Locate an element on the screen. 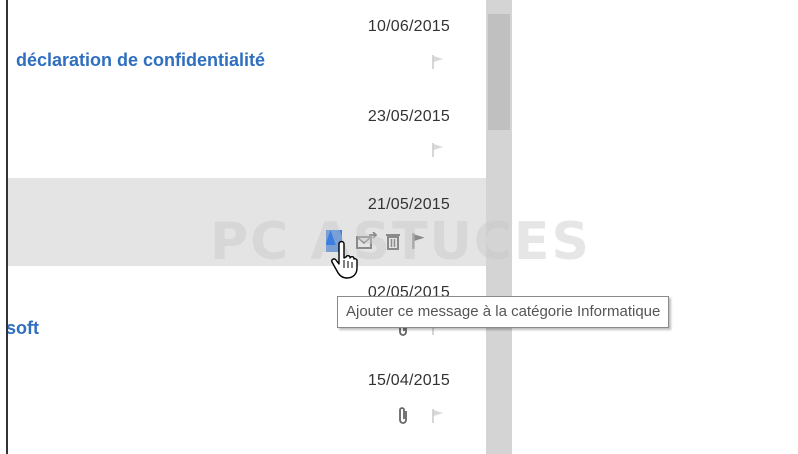 The width and height of the screenshot is (798, 454). message-date: 23/05/2015 is located at coordinates (408, 116).